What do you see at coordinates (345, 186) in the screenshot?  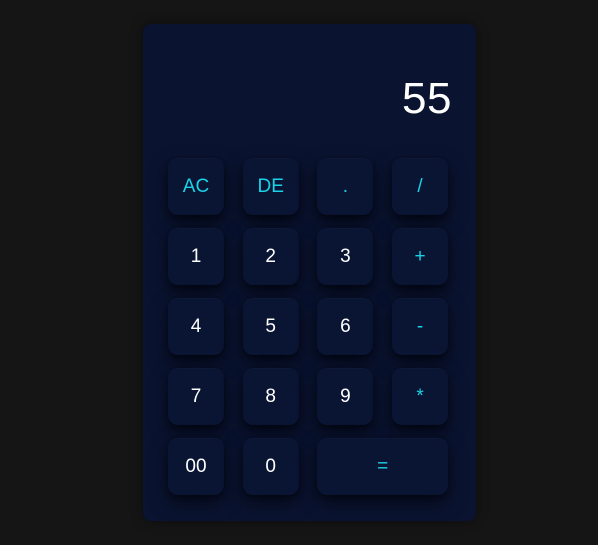 I see `decimal-button: .` at bounding box center [345, 186].